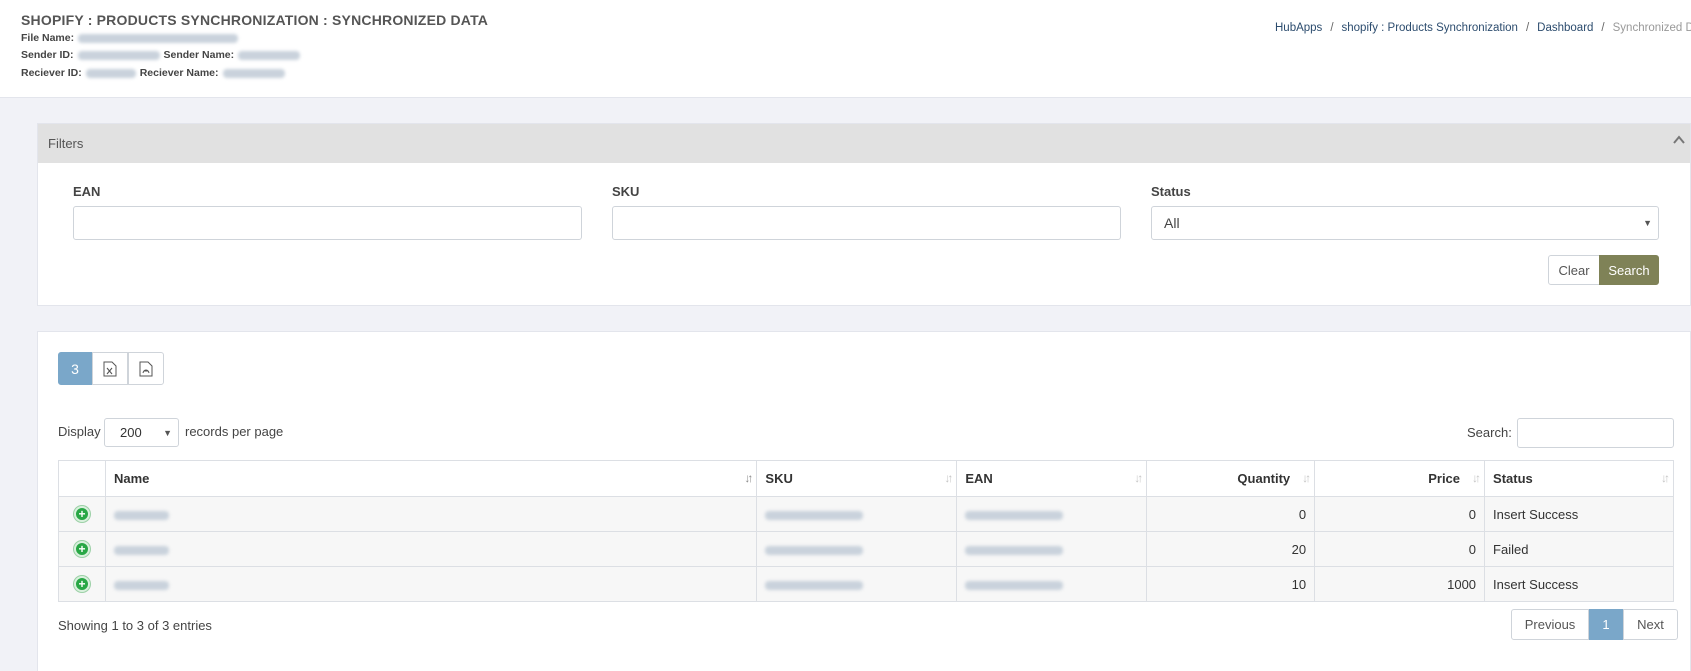 This screenshot has width=1691, height=671. Describe the element at coordinates (158, 38) in the screenshot. I see `file-name-value-redacted` at that location.